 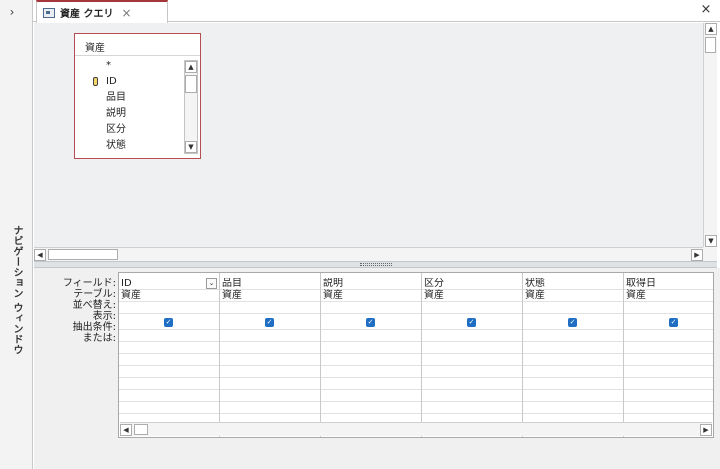 What do you see at coordinates (129, 98) in the screenshot?
I see `field-item-hinmoku: 品目` at bounding box center [129, 98].